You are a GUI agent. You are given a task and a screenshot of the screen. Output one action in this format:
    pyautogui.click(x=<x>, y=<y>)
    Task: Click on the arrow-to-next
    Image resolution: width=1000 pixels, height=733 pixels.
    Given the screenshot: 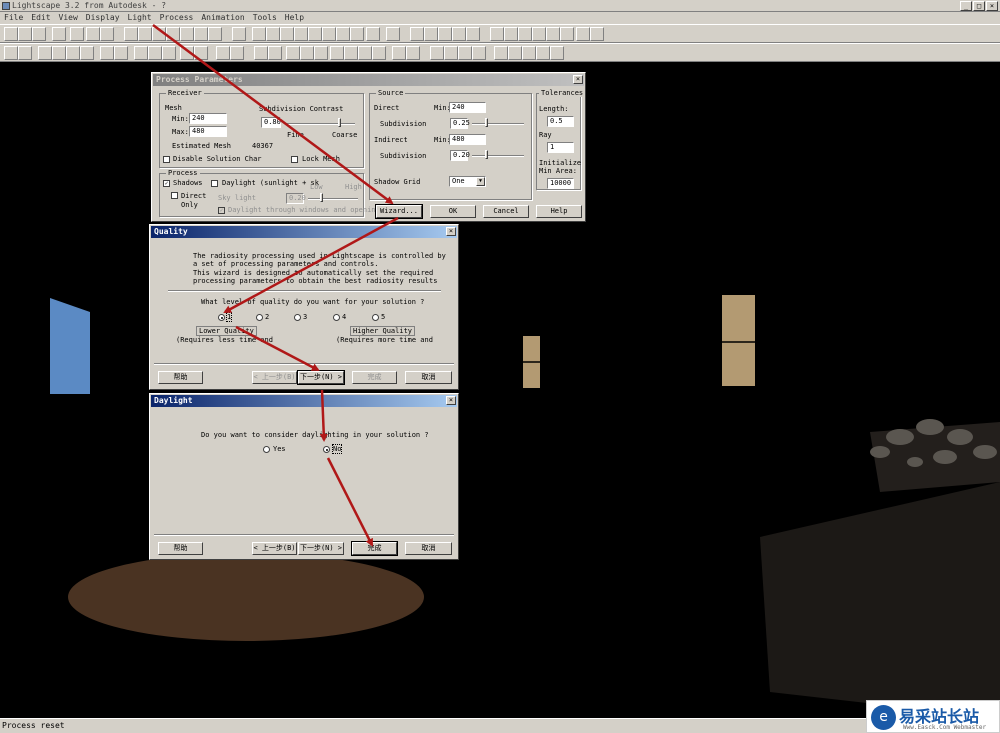 What is the action you would take?
    pyautogui.click(x=277, y=348)
    